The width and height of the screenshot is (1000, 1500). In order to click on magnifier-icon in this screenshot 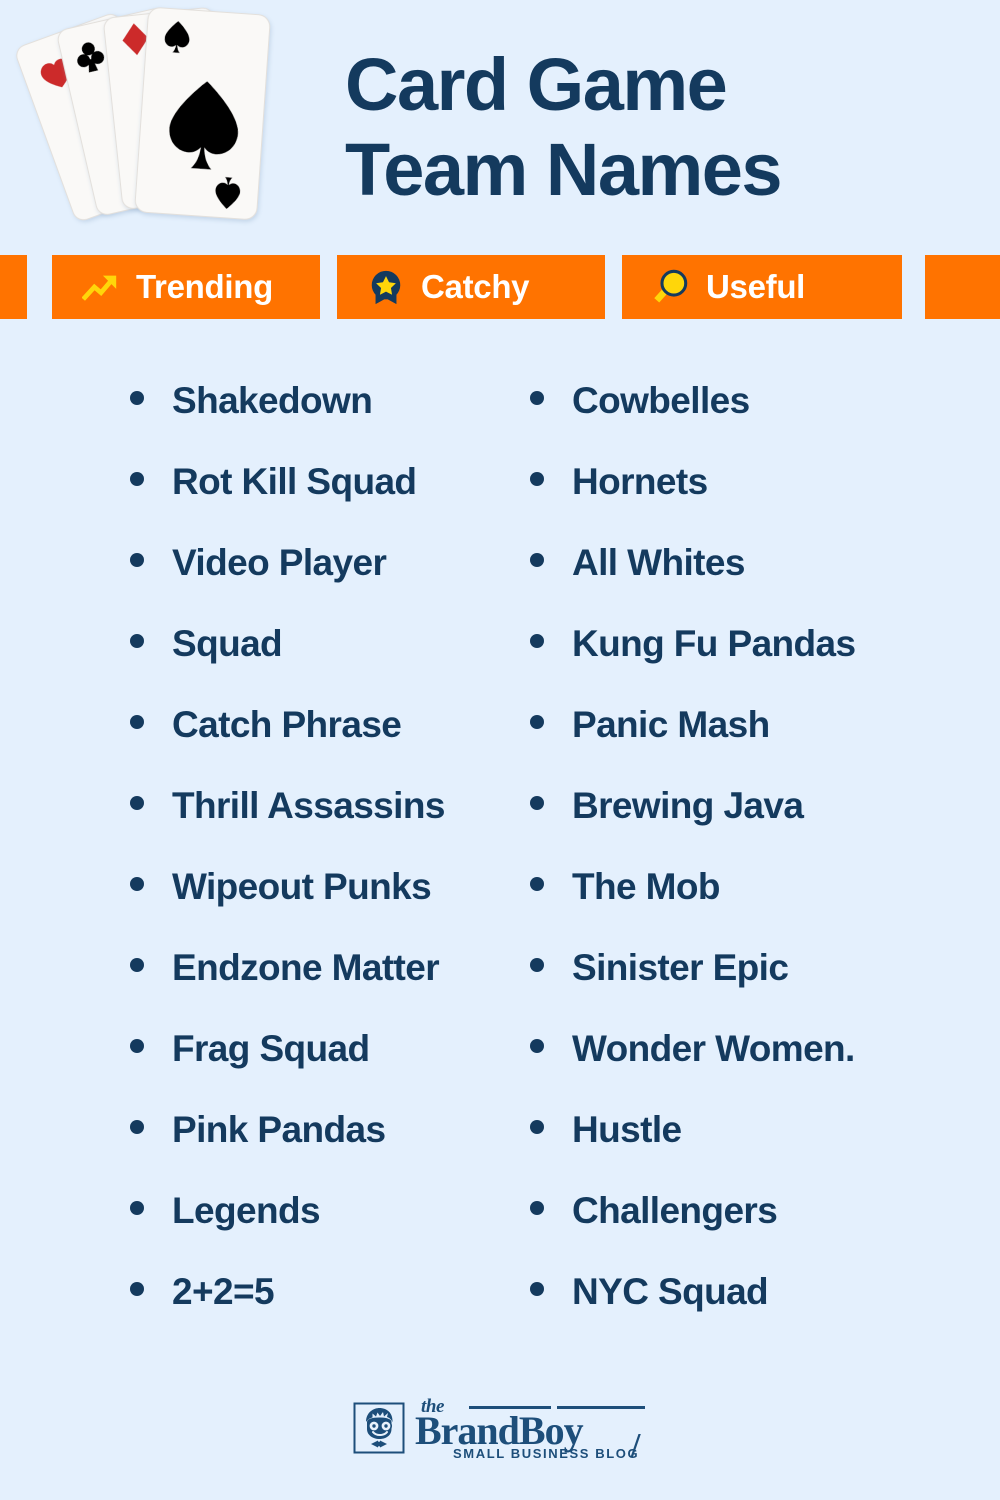, I will do `click(671, 286)`.